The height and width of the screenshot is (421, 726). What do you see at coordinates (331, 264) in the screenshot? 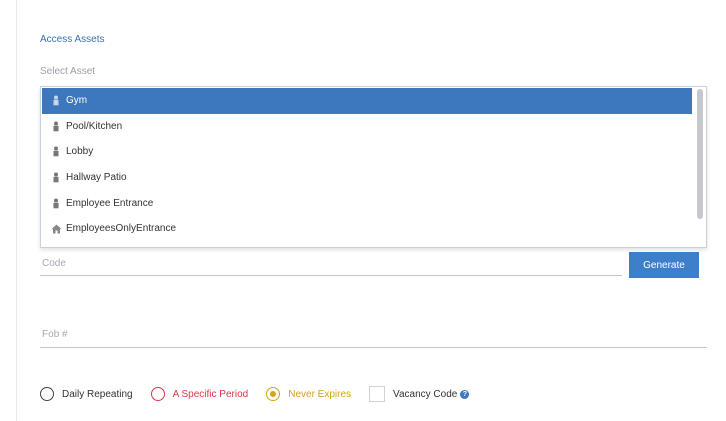
I see `code-input` at bounding box center [331, 264].